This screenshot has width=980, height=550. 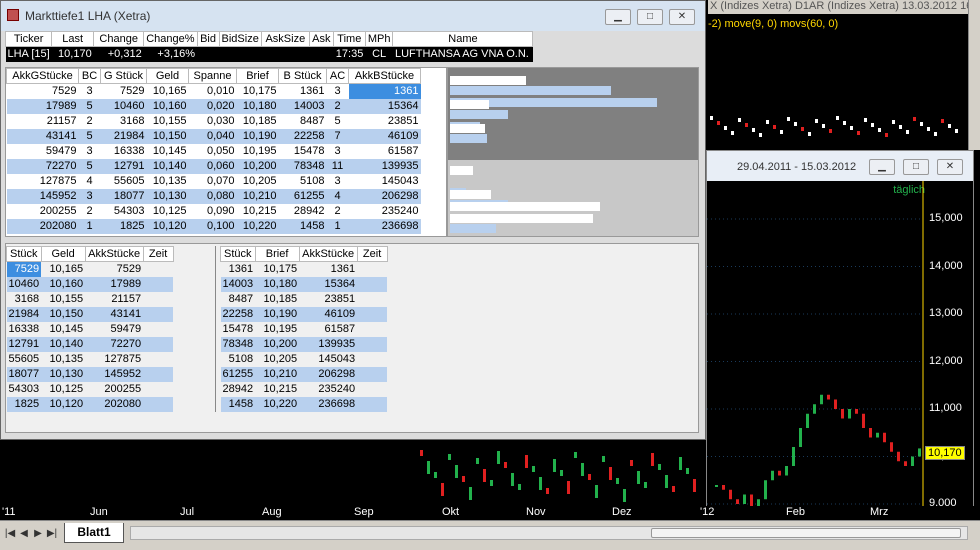 What do you see at coordinates (90, 314) in the screenshot?
I see `table-row: 21984 10,150 43141` at bounding box center [90, 314].